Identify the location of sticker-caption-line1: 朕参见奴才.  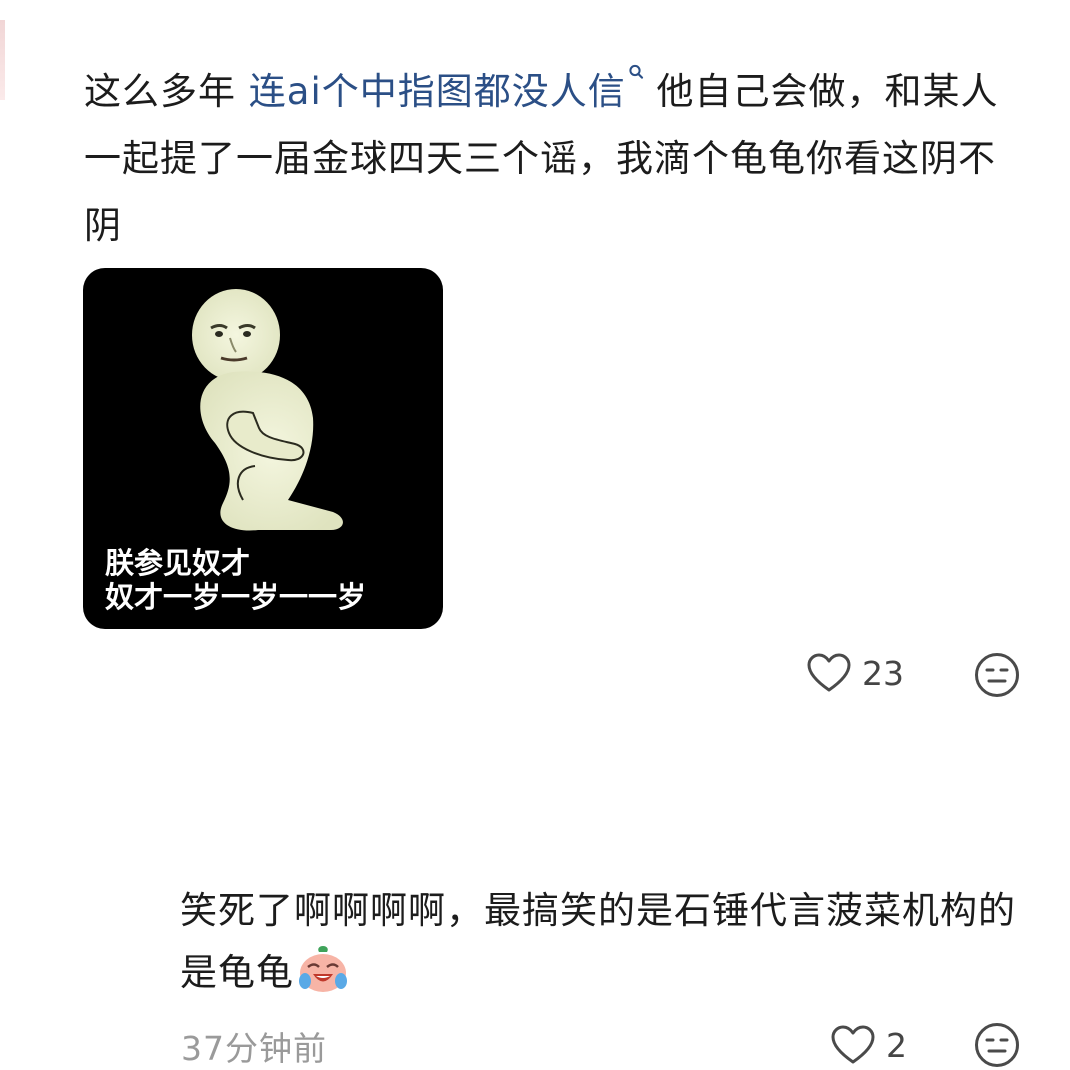
(178, 563).